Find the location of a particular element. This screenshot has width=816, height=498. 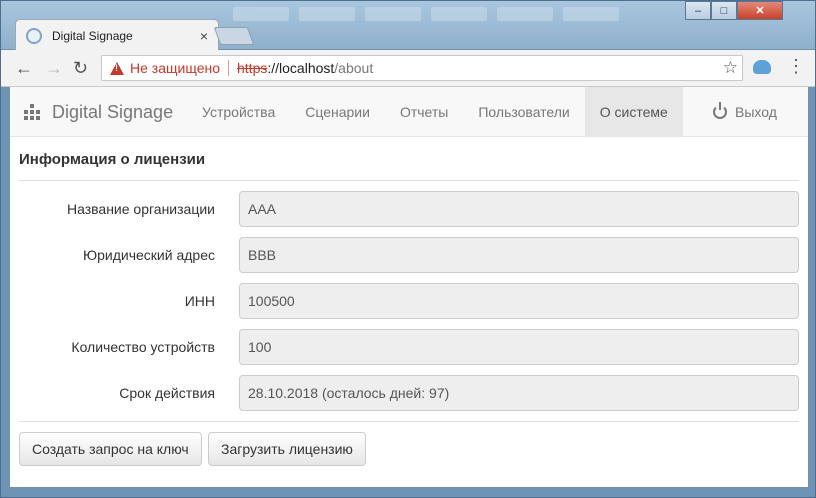

divider-bottom is located at coordinates (409, 421).